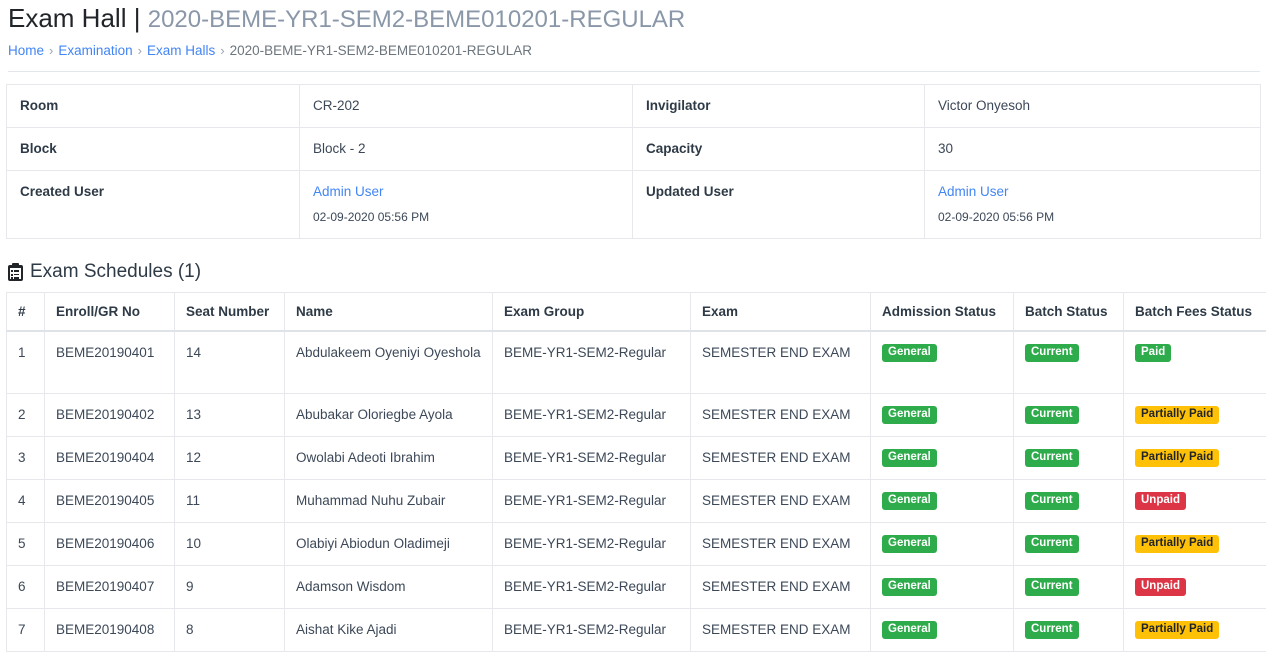 The width and height of the screenshot is (1266, 652). Describe the element at coordinates (110, 362) in the screenshot. I see `row-enroll-no: BEME20190401` at that location.